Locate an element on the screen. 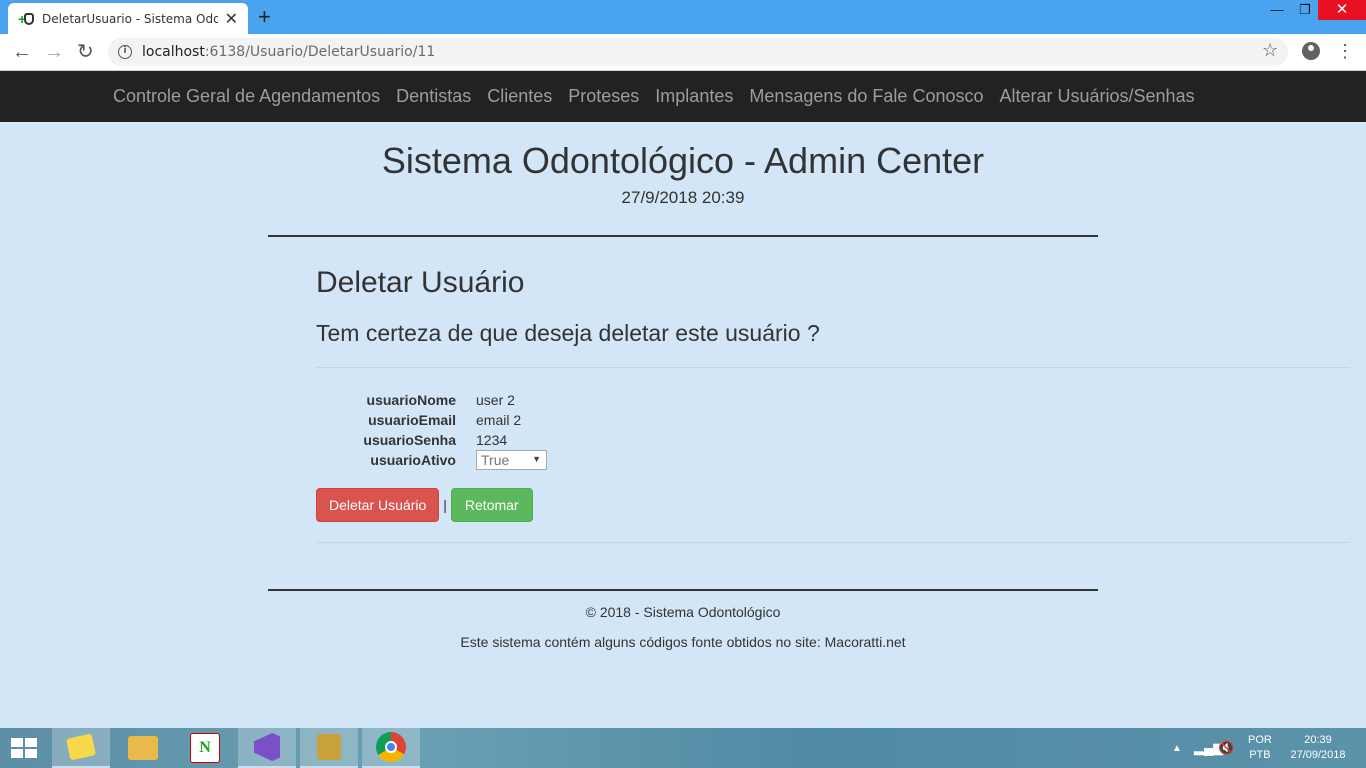  tooth-favicon-icon: + is located at coordinates (26, 19).